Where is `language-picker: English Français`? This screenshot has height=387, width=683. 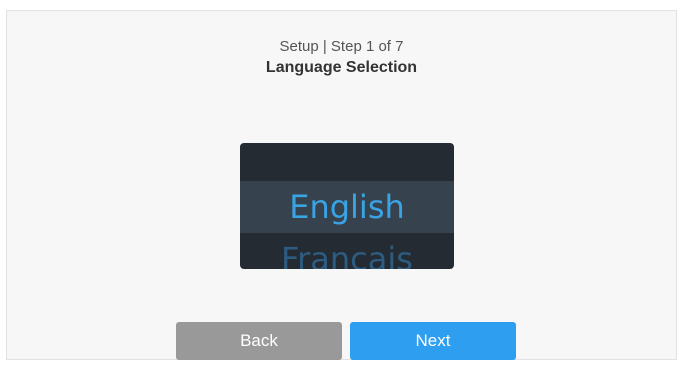
language-picker: English Français is located at coordinates (347, 206).